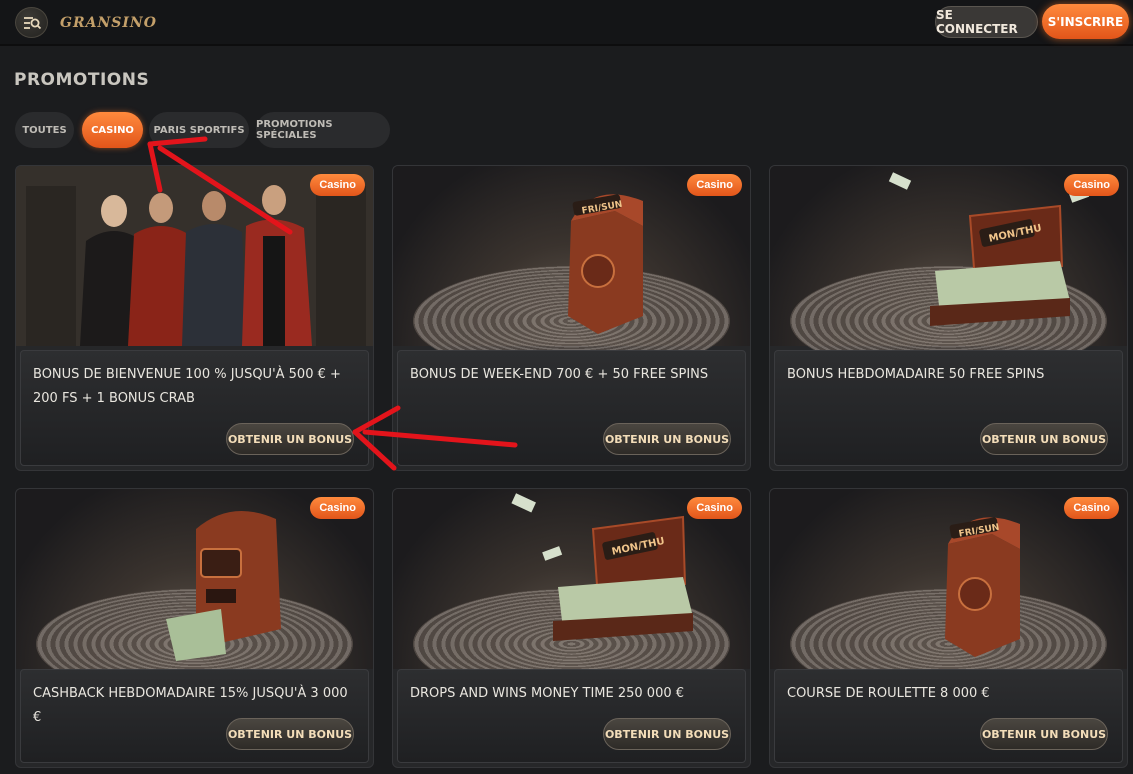 The image size is (1133, 774). I want to click on menu-search-icon, so click(32, 22).